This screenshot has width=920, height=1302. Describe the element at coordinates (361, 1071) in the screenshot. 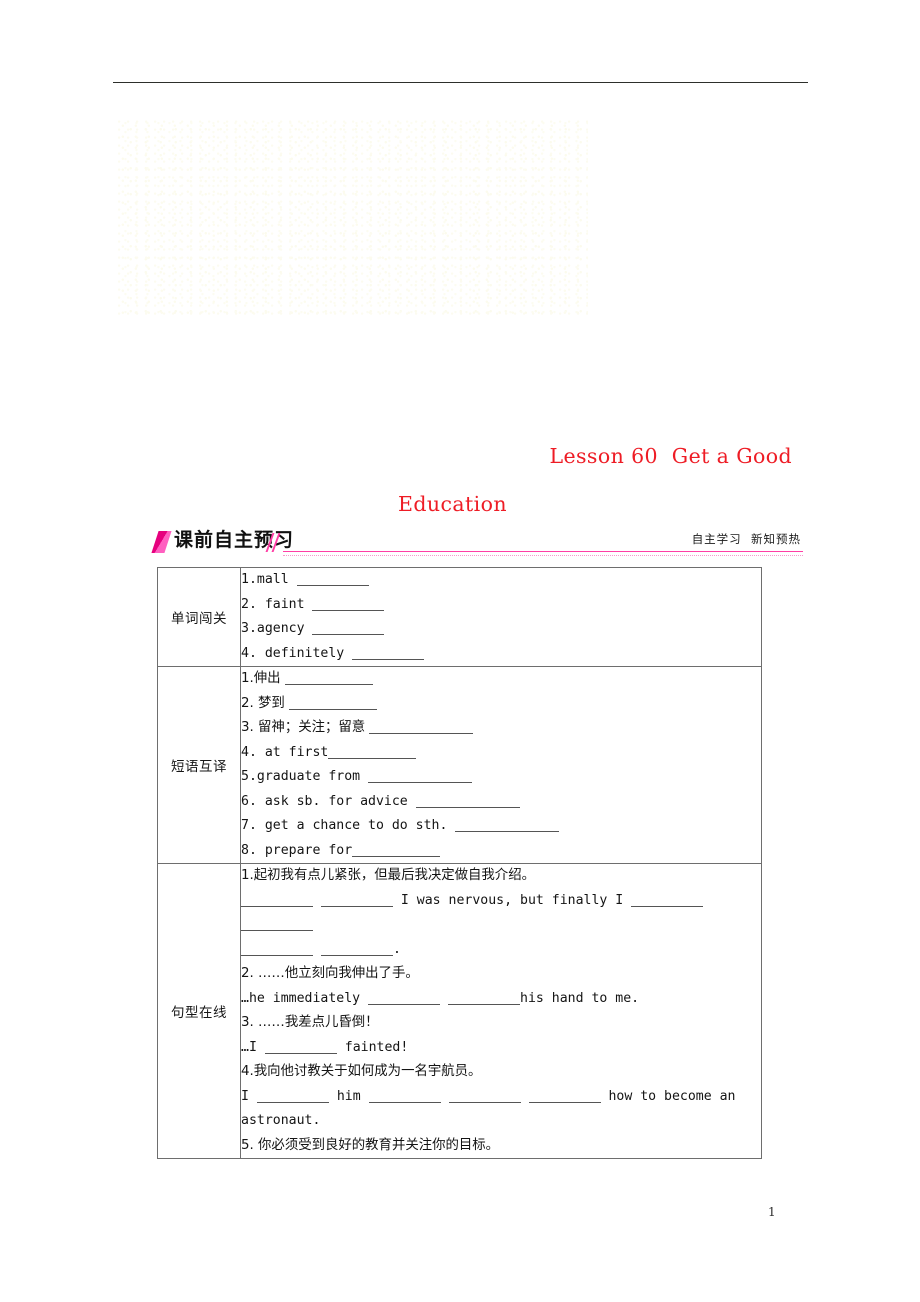

I see `question-line: 4.我向他讨教关于如何成为一名宇航员。` at that location.